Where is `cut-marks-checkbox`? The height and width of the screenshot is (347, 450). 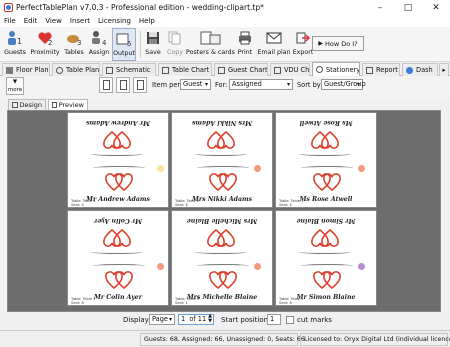 cut-marks-checkbox is located at coordinates (290, 320).